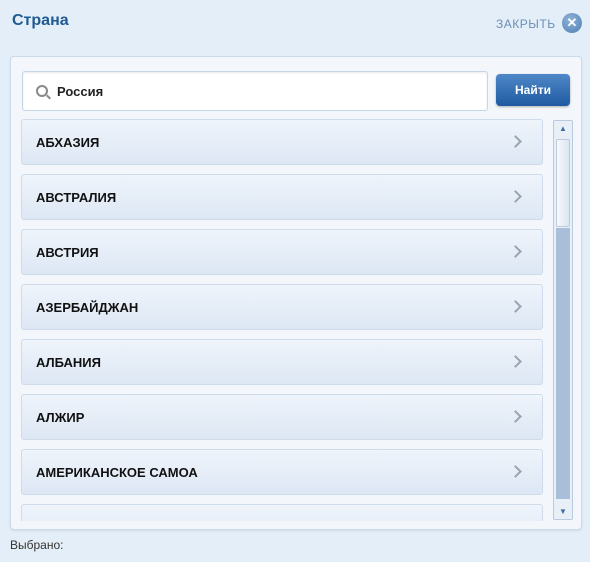 This screenshot has height=562, width=590. What do you see at coordinates (563, 511) in the screenshot?
I see `scroll-down-arrow-icon: ▼` at bounding box center [563, 511].